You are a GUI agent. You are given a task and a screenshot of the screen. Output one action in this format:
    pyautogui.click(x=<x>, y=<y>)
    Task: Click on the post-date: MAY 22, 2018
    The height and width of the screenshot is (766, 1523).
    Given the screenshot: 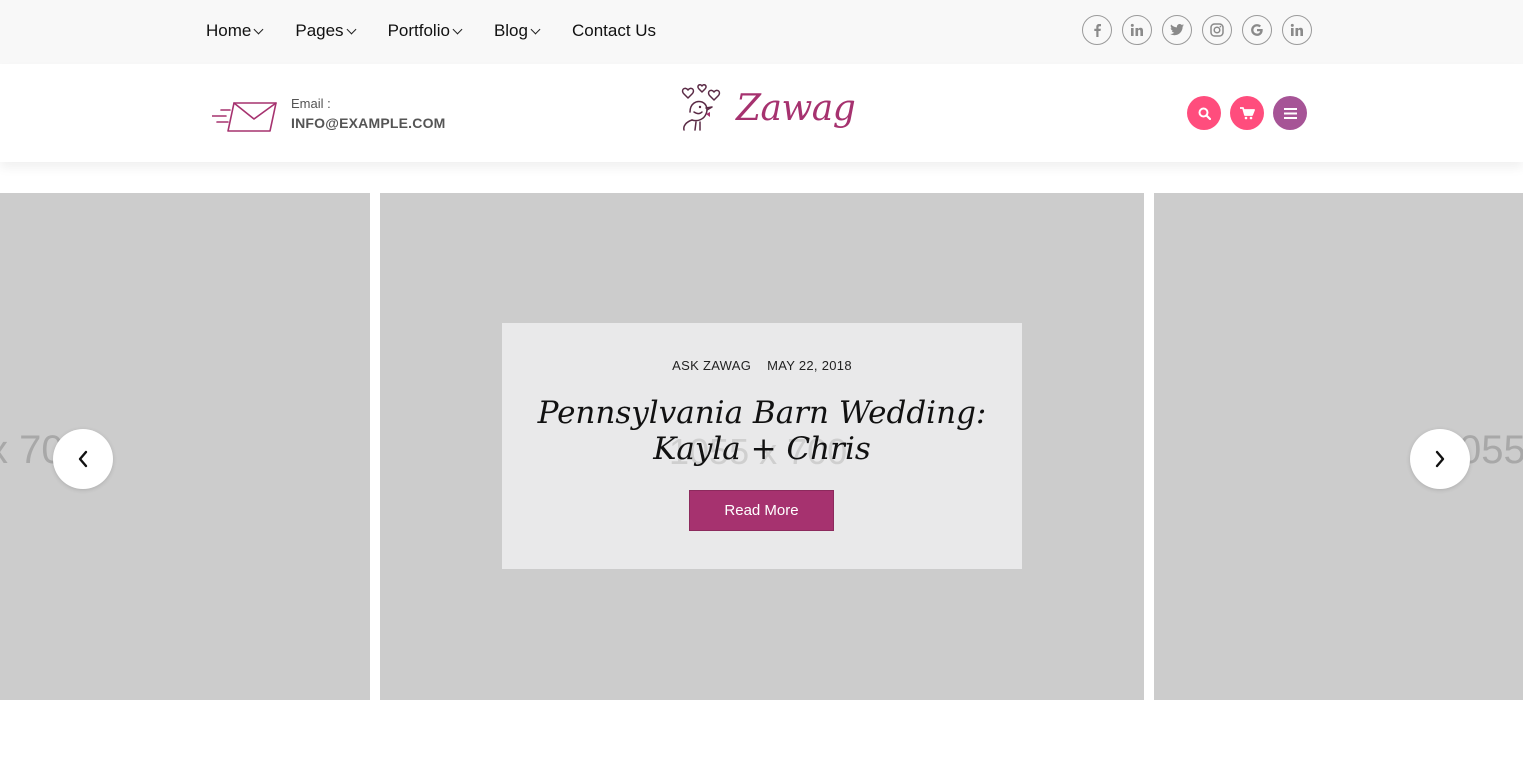 What is the action you would take?
    pyautogui.click(x=809, y=365)
    